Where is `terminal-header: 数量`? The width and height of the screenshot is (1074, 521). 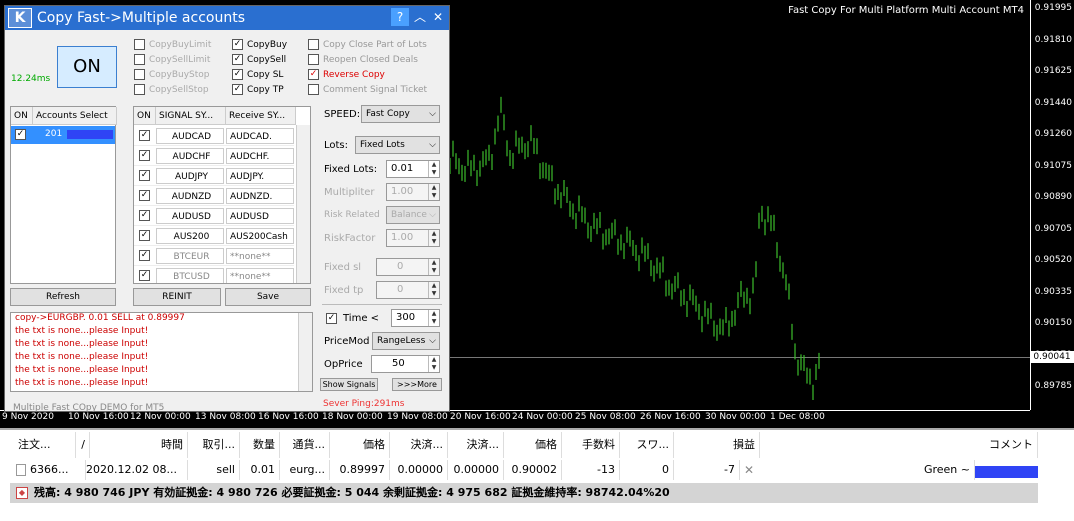 terminal-header: 数量 is located at coordinates (260, 445).